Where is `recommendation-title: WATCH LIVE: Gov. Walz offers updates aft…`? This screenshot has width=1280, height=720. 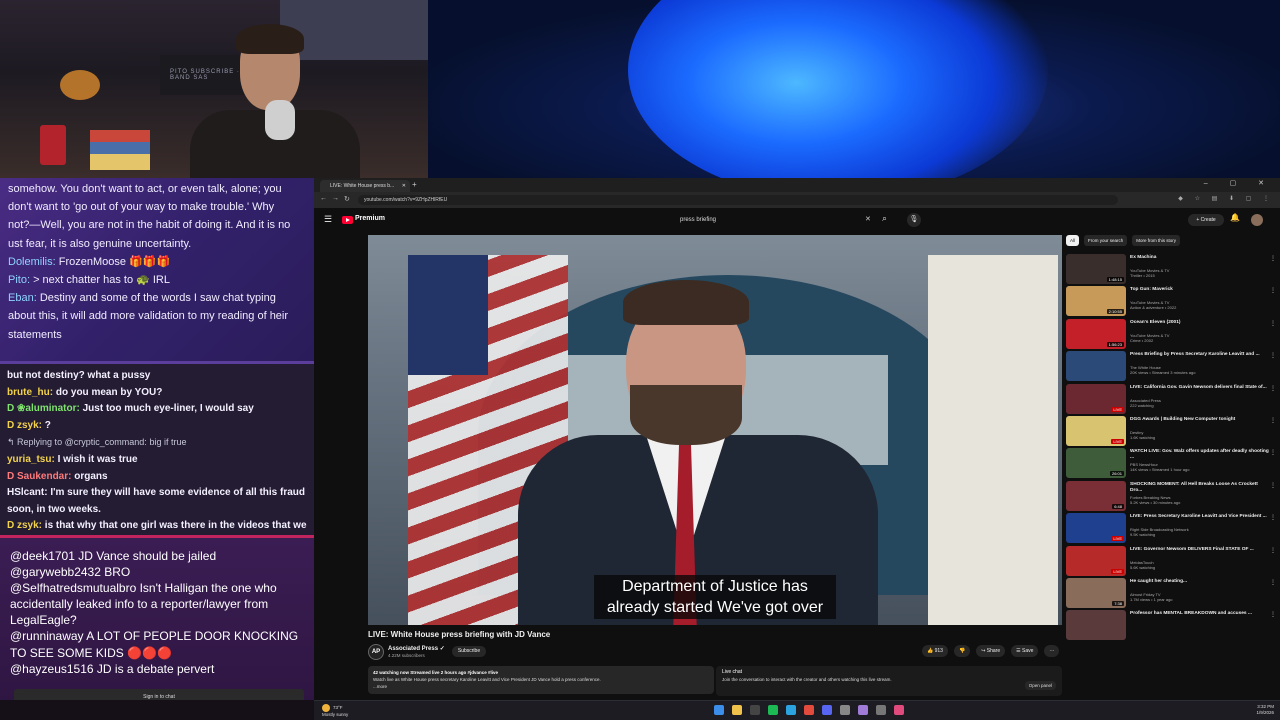 recommendation-title: WATCH LIVE: Gov. Walz offers updates aft… is located at coordinates (1200, 455).